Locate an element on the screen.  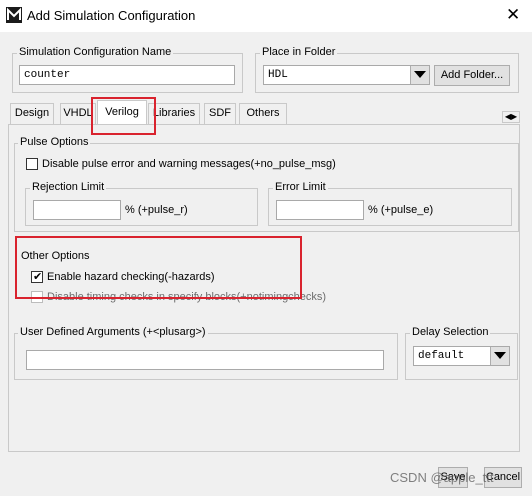
rejection-limit-input is located at coordinates (77, 210).